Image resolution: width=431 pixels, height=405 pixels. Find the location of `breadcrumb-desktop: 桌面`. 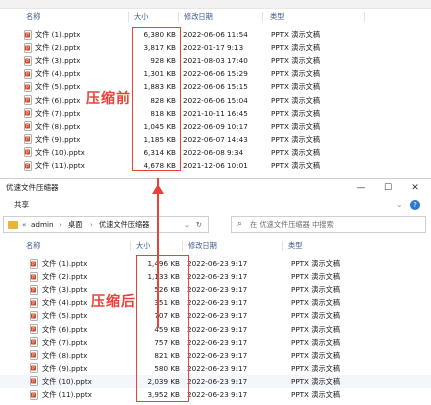

breadcrumb-desktop: 桌面 is located at coordinates (75, 224).